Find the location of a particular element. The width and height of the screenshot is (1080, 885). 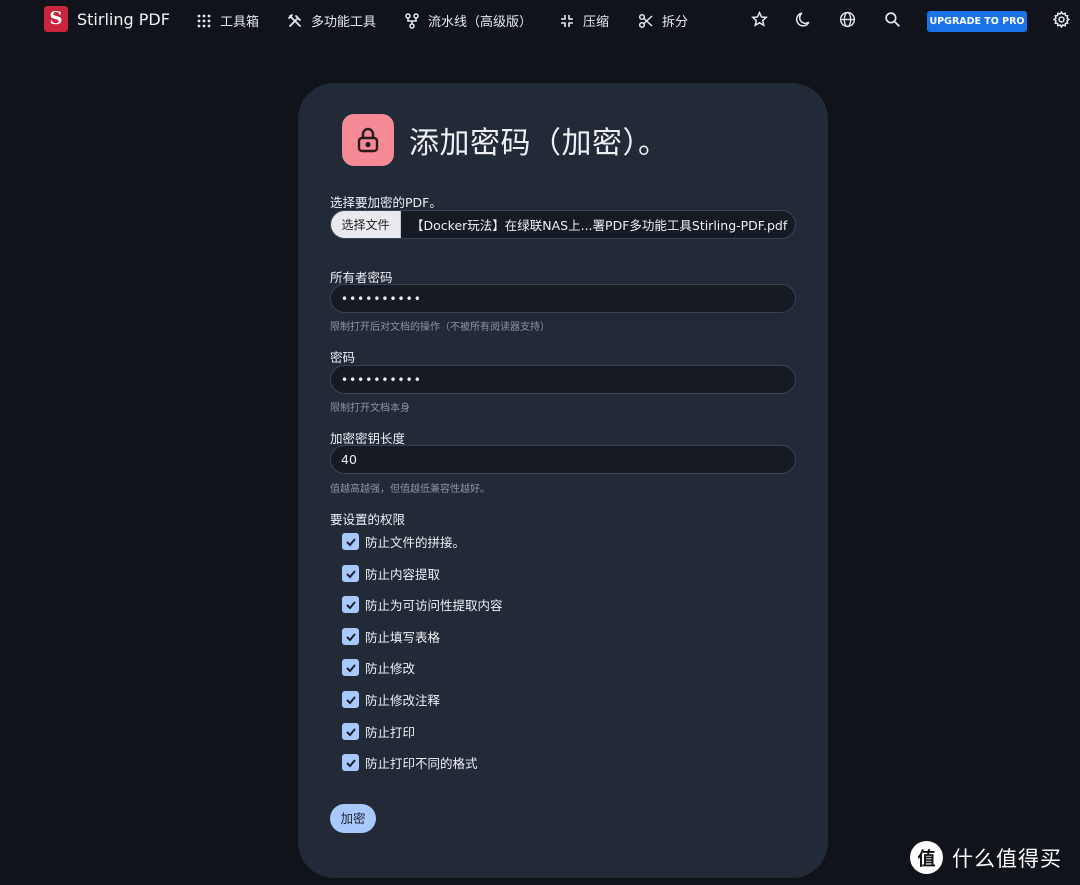

nav-item-label: 多功能工具 is located at coordinates (344, 22).